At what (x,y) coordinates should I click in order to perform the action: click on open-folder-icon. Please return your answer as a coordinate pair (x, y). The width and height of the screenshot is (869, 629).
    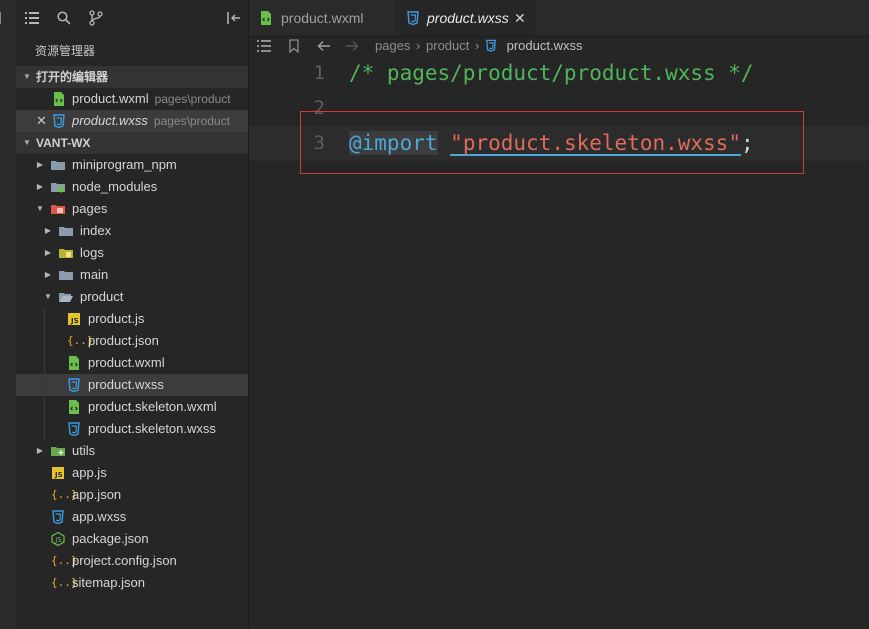
    Looking at the image, I should click on (66, 297).